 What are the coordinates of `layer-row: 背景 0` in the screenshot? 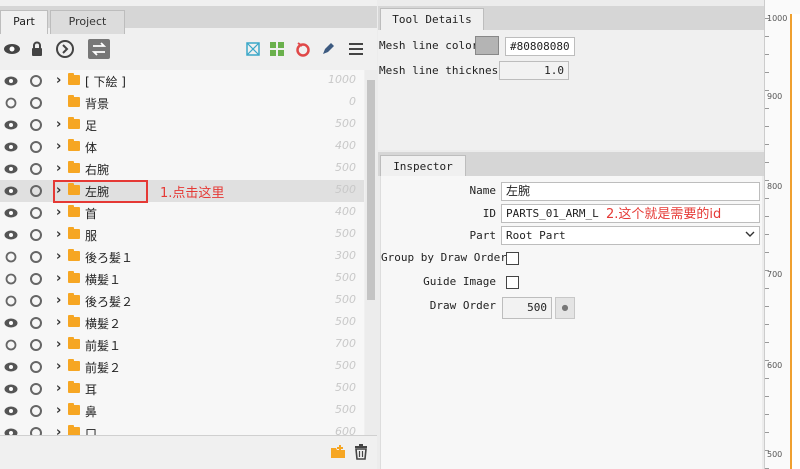 It's located at (182, 103).